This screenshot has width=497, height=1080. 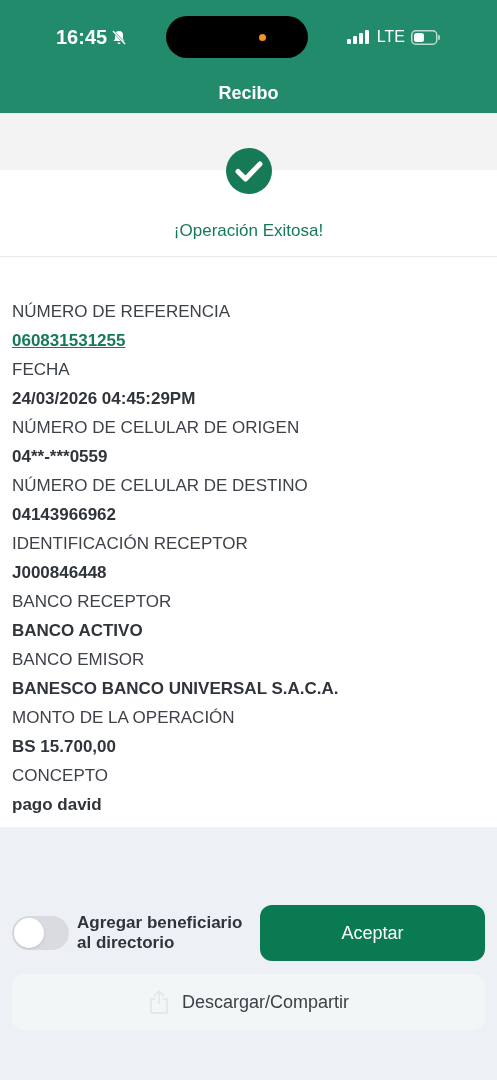 What do you see at coordinates (119, 37) in the screenshot?
I see `bell-muted-icon` at bounding box center [119, 37].